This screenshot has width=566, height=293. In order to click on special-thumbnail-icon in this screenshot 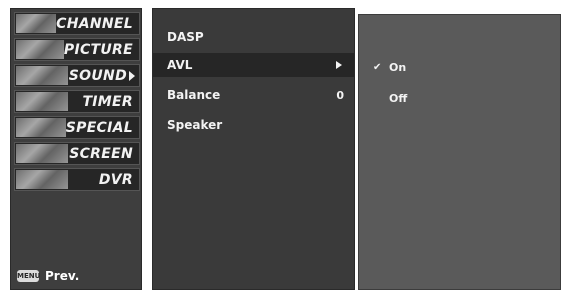, I will do `click(41, 127)`.